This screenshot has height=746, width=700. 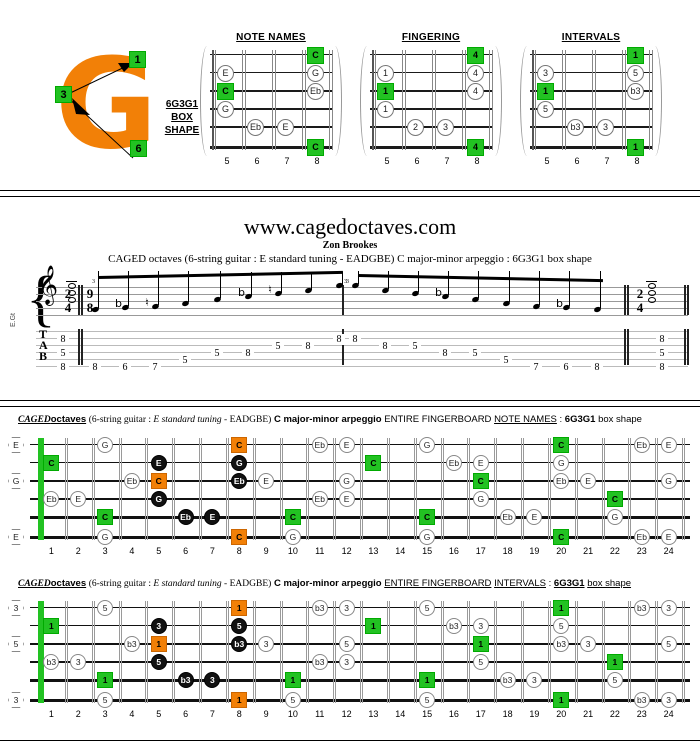 What do you see at coordinates (614, 551) in the screenshot?
I see `fret-number: 22` at bounding box center [614, 551].